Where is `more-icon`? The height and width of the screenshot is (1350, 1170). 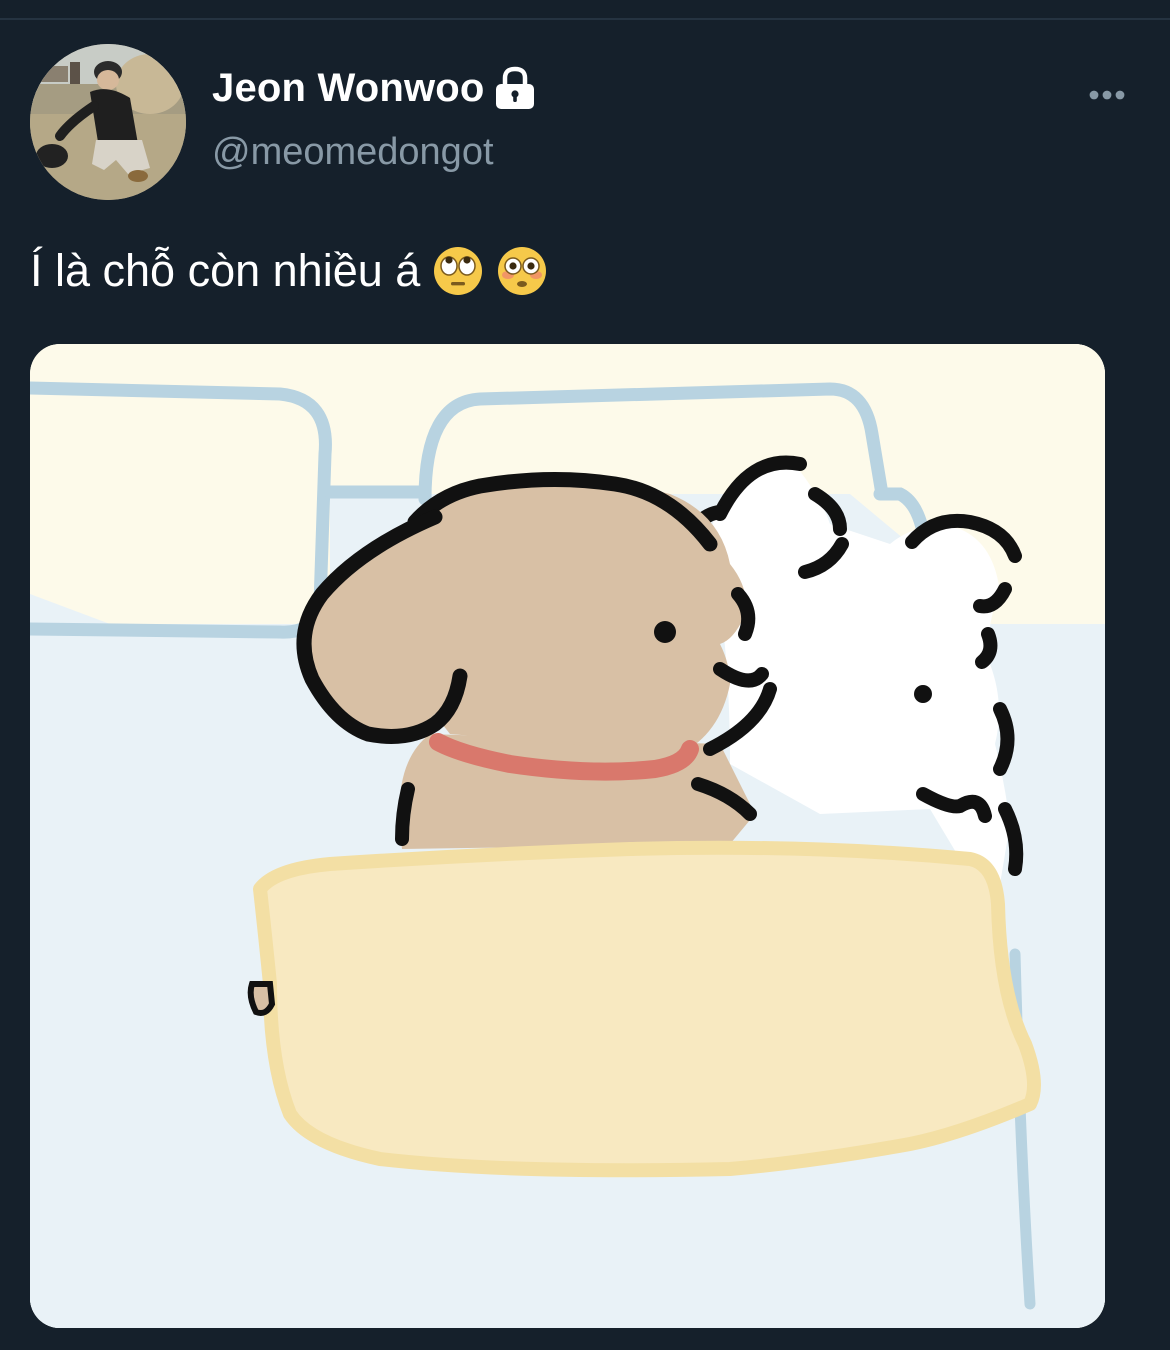 more-icon is located at coordinates (1107, 95).